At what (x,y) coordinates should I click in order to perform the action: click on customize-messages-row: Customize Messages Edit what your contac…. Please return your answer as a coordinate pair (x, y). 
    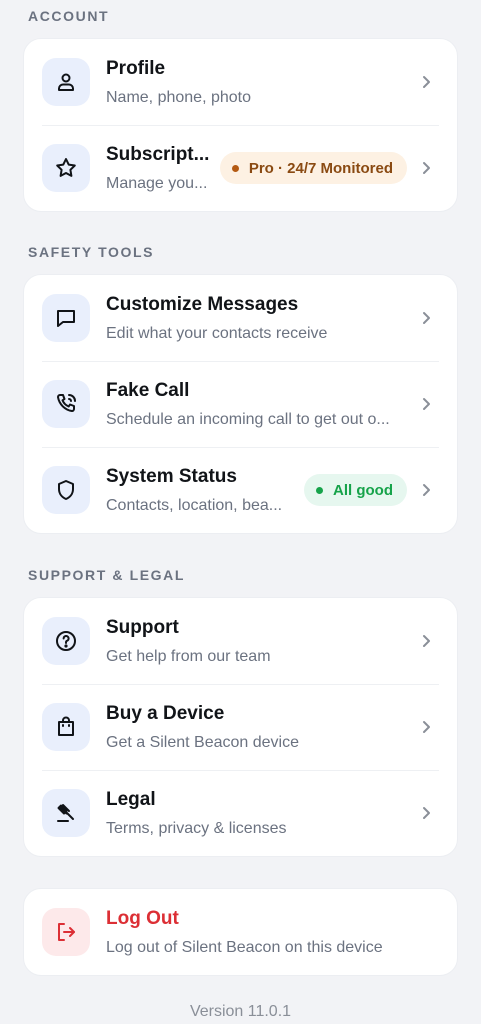
    Looking at the image, I should click on (240, 318).